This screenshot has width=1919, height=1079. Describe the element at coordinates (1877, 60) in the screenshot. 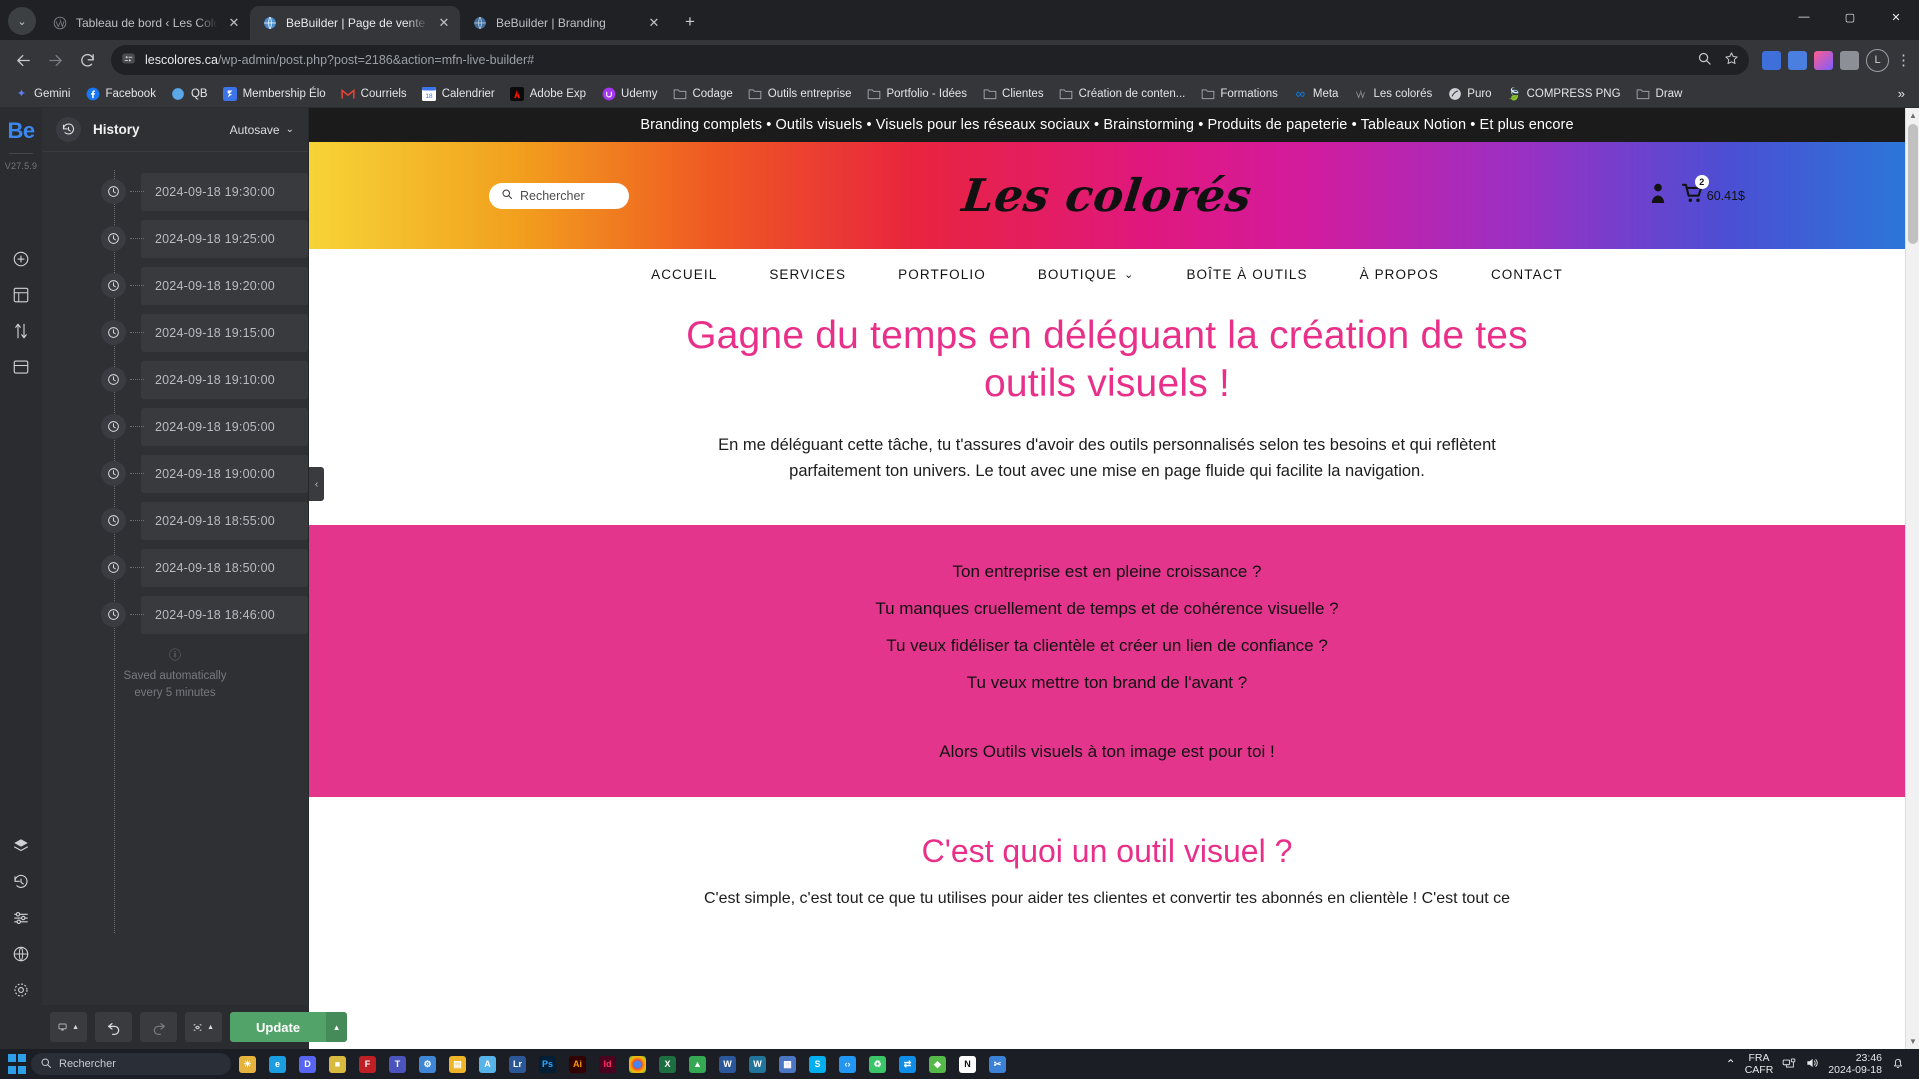

I see `avatar: L` at that location.